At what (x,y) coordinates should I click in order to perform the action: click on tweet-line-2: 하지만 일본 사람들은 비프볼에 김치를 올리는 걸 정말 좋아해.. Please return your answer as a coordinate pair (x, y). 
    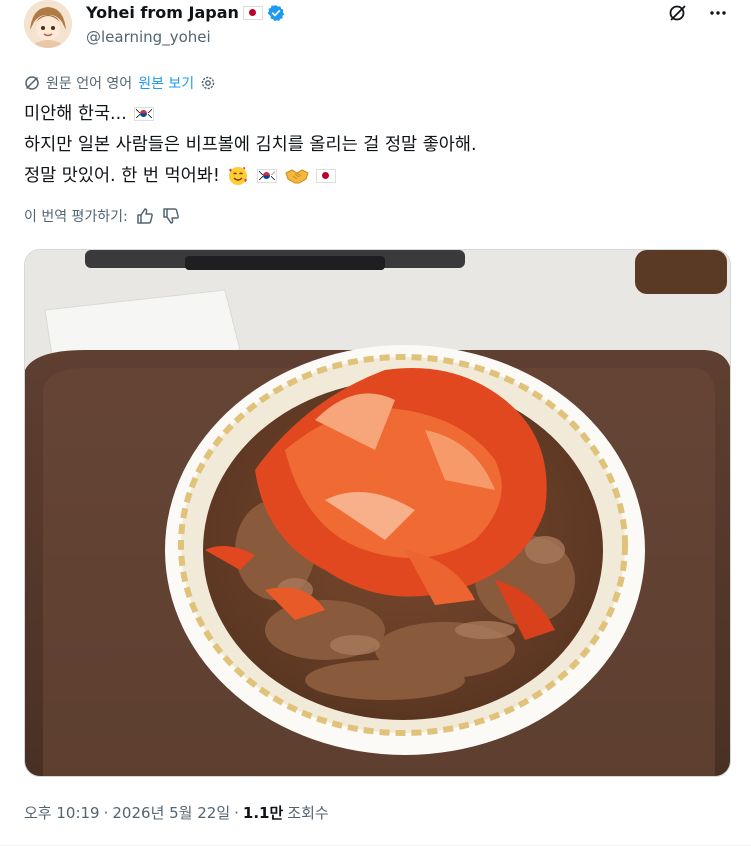
    Looking at the image, I should click on (250, 145).